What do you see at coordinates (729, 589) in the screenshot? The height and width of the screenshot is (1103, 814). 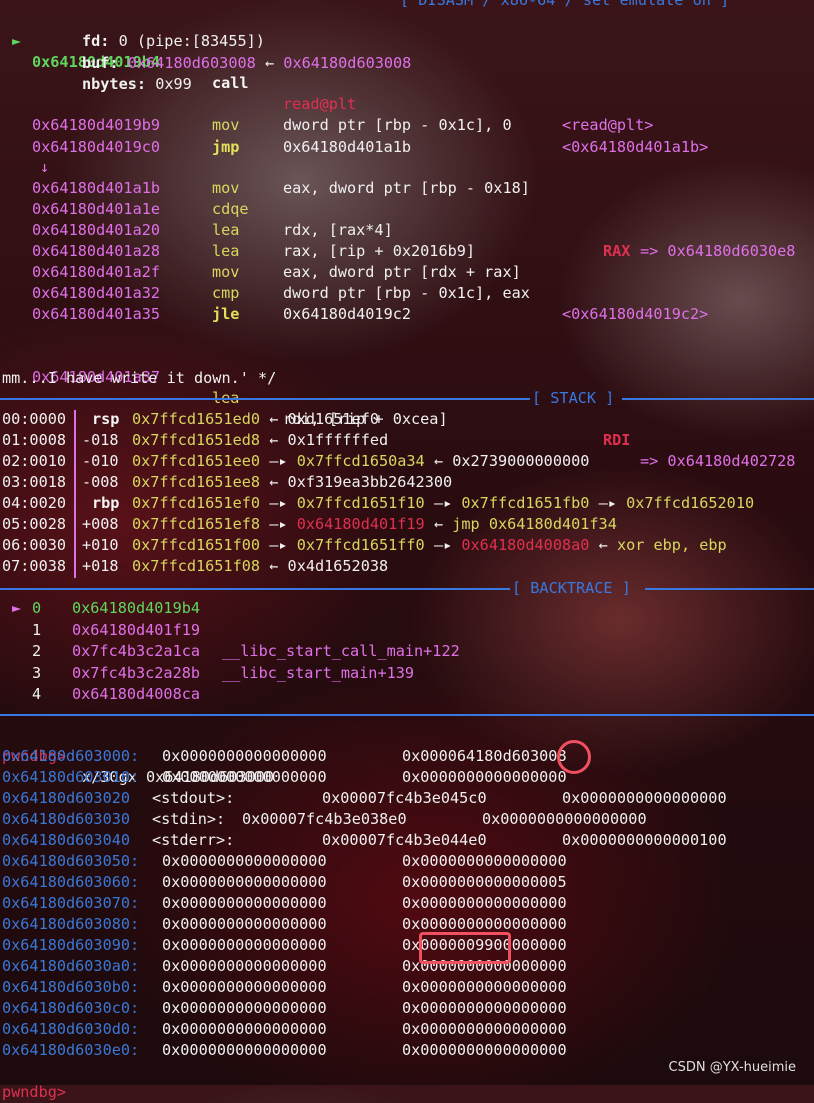 I see `backtrace-separator-right` at bounding box center [729, 589].